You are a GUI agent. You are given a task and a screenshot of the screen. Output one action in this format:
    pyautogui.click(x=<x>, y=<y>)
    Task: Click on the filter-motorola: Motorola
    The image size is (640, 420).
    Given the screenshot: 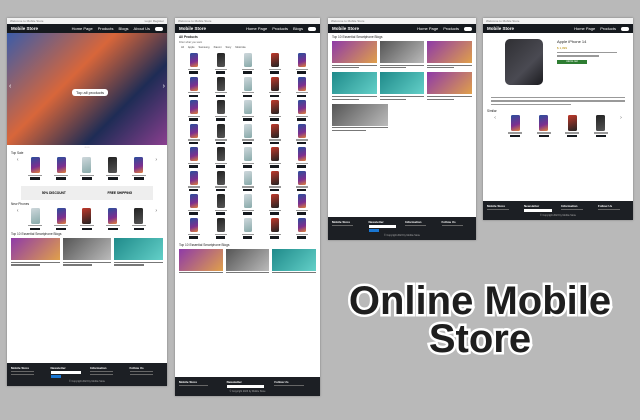 What is the action you would take?
    pyautogui.click(x=240, y=47)
    